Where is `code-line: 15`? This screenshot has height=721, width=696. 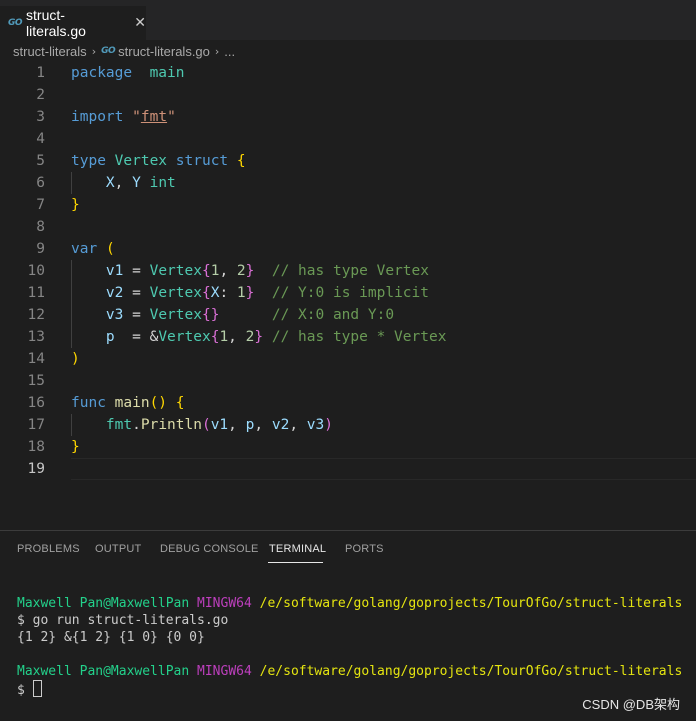
code-line: 15 is located at coordinates (348, 381).